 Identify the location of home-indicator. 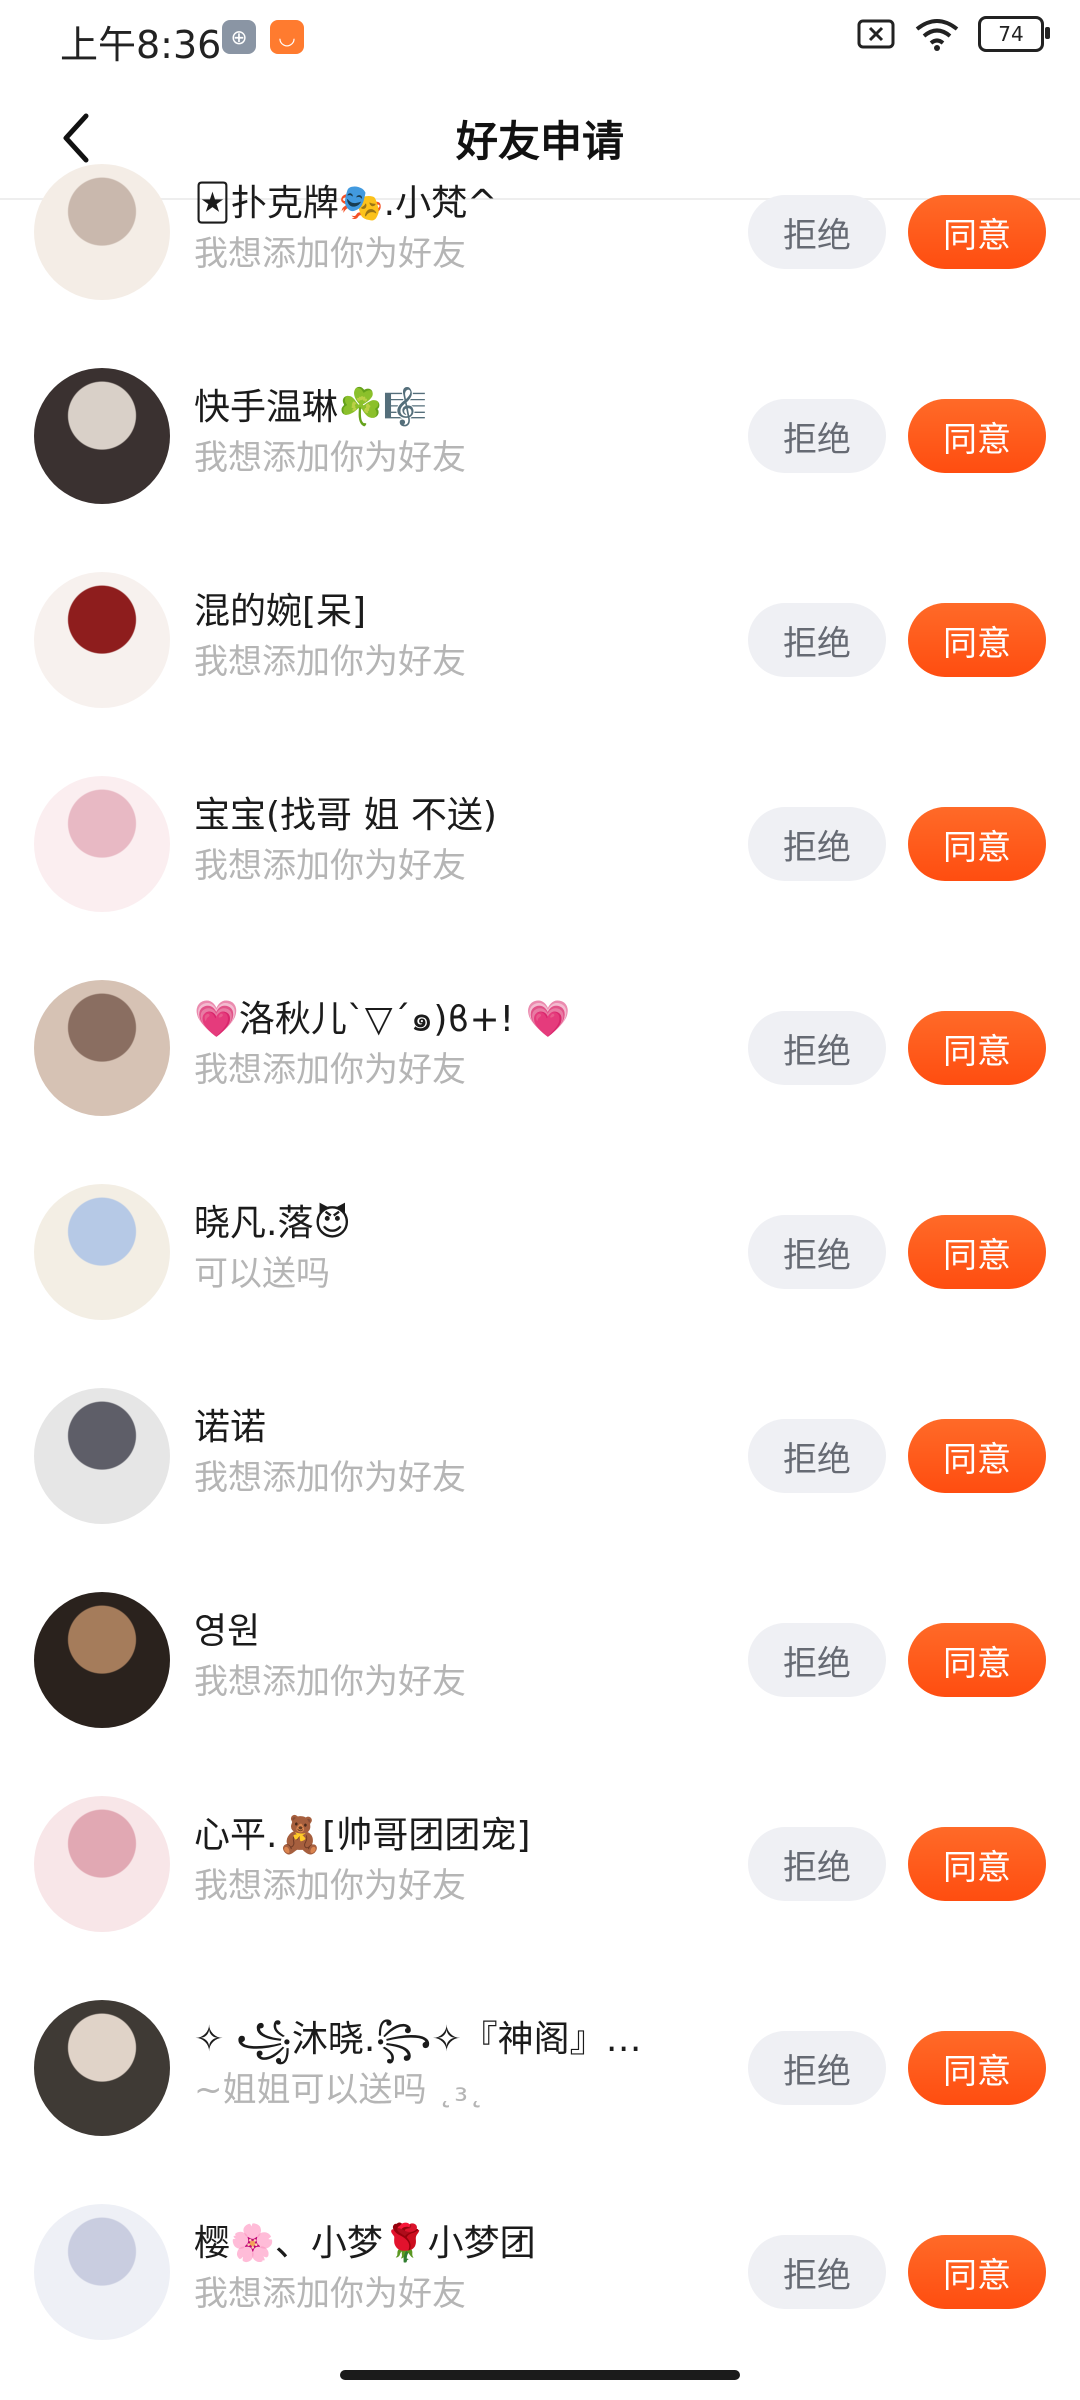
(540, 2375).